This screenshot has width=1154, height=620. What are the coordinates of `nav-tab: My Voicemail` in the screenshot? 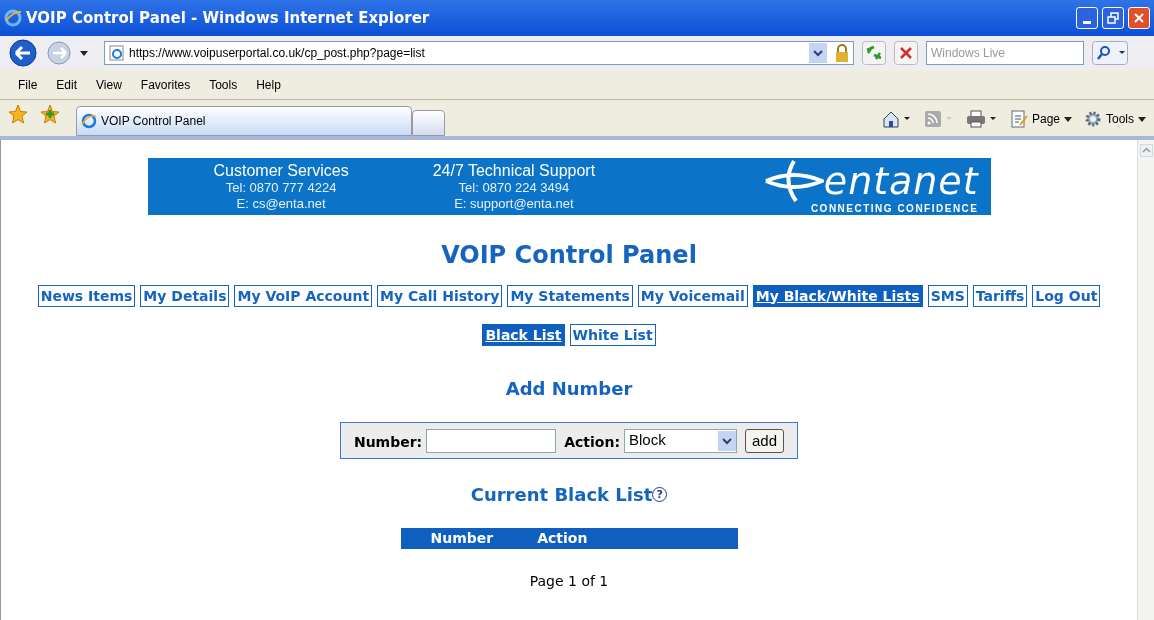 It's located at (692, 296).